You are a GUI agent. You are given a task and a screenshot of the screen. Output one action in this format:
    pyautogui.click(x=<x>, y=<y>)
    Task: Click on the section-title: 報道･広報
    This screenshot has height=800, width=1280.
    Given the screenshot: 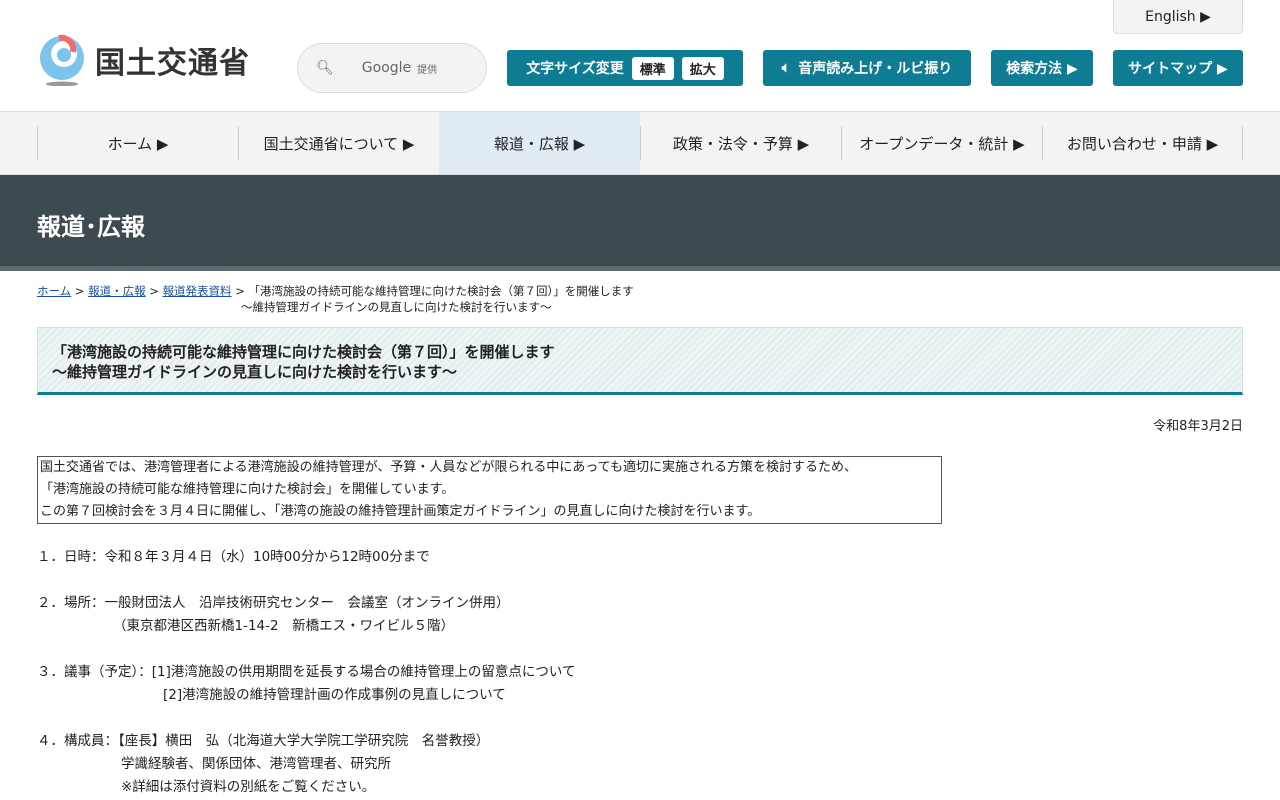 What is the action you would take?
    pyautogui.click(x=640, y=223)
    